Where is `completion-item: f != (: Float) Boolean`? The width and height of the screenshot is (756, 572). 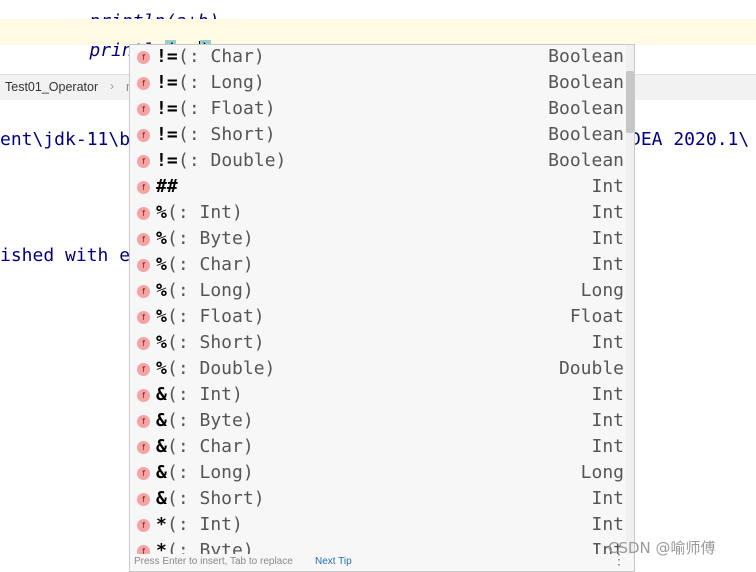 completion-item: f != (: Float) Boolean is located at coordinates (378, 110).